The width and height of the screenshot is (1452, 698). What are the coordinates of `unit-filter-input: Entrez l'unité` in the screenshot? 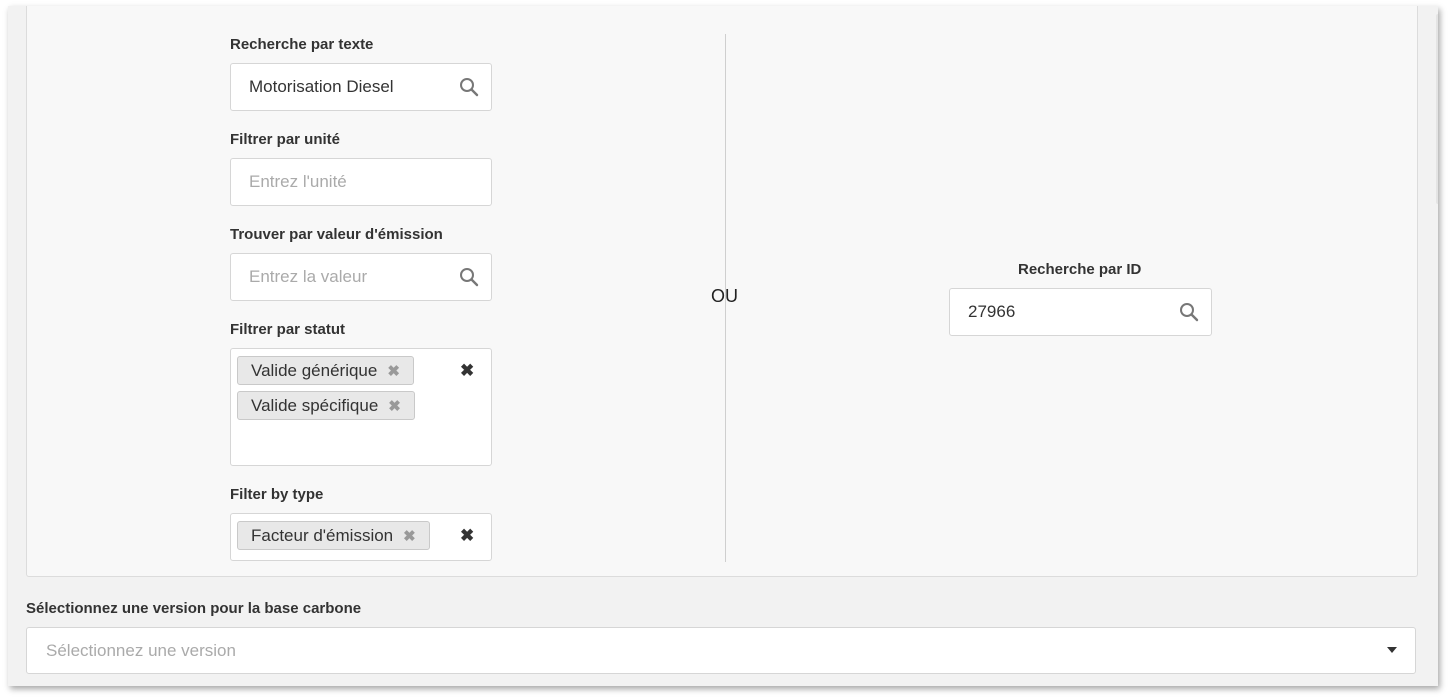 It's located at (361, 182).